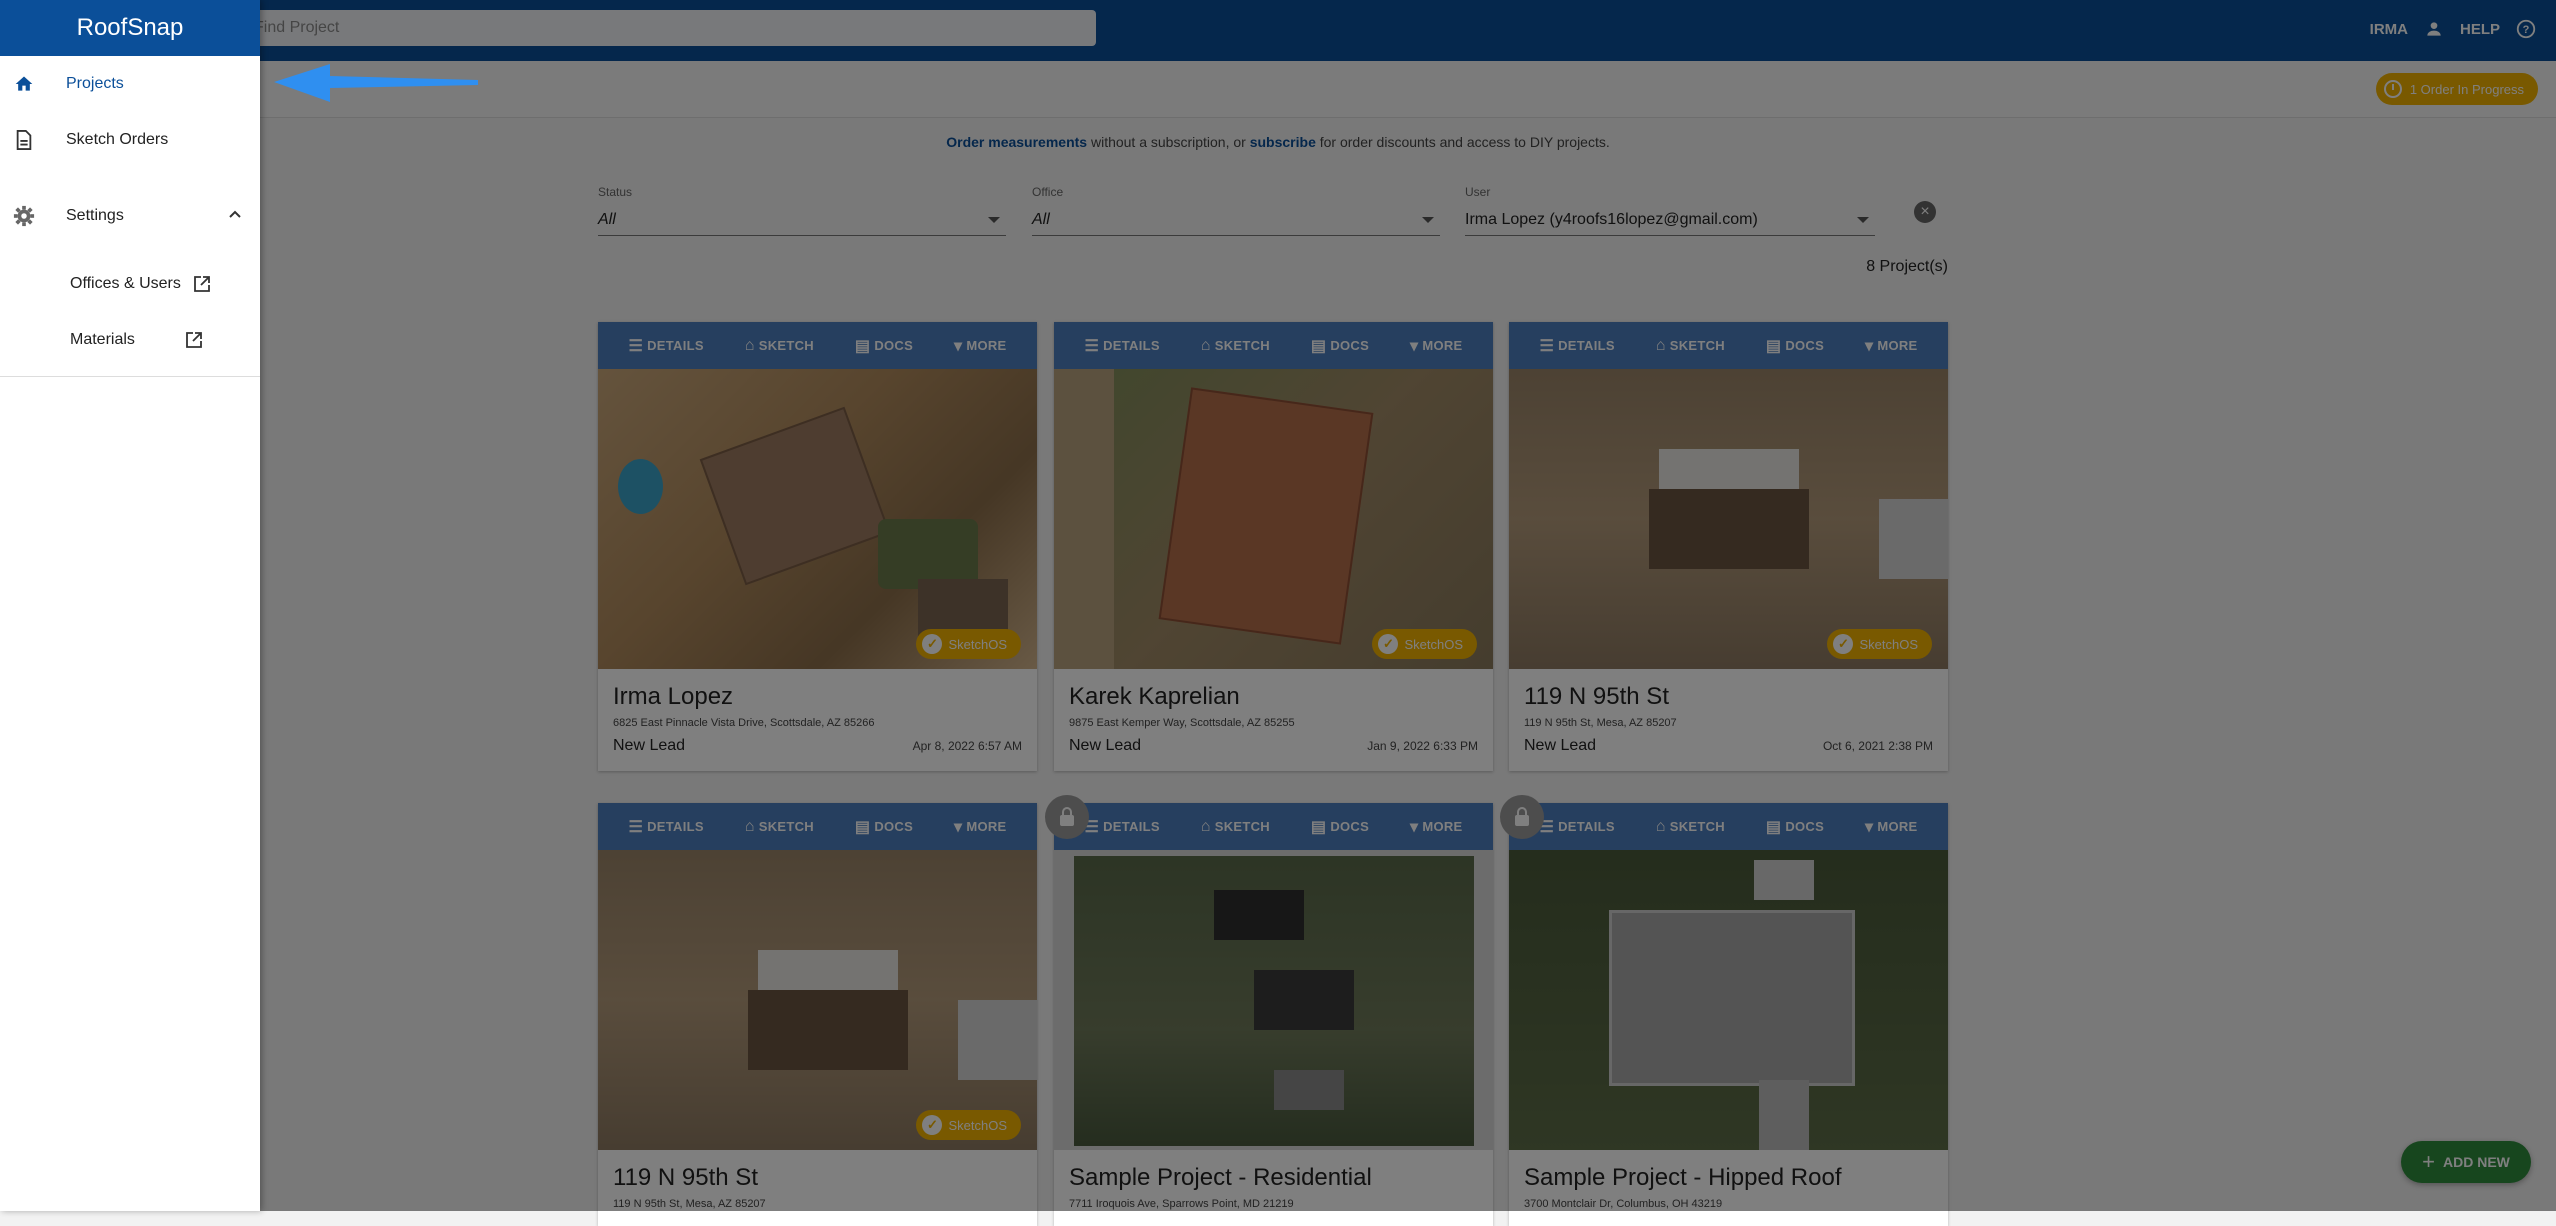 The height and width of the screenshot is (1226, 2556). Describe the element at coordinates (130, 376) in the screenshot. I see `drawer-divider` at that location.